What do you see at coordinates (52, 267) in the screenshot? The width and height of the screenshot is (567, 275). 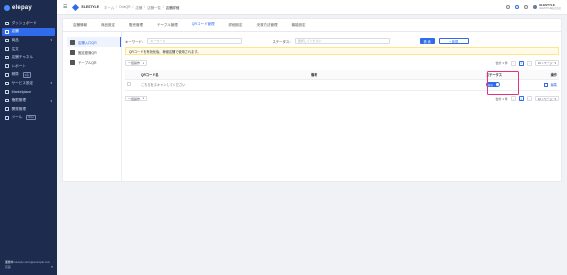 I see `collapse-sidebar-icon: «` at bounding box center [52, 267].